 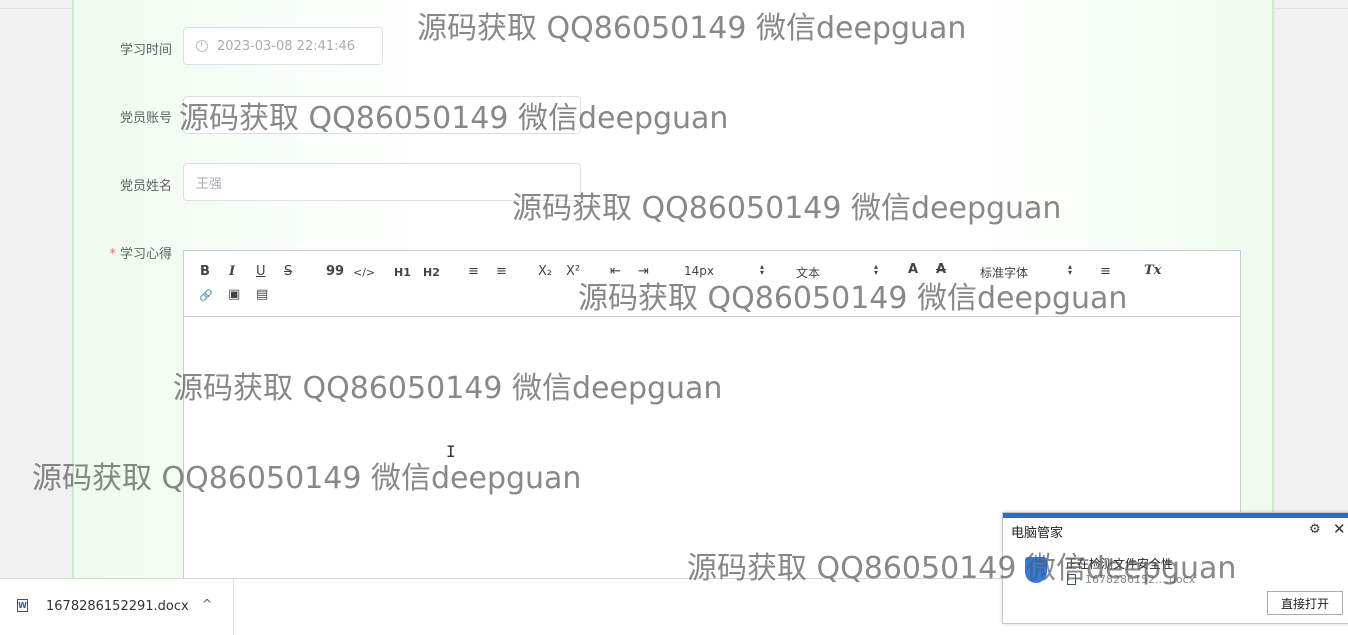 I want to click on blockquote-button: 99, so click(x=335, y=272).